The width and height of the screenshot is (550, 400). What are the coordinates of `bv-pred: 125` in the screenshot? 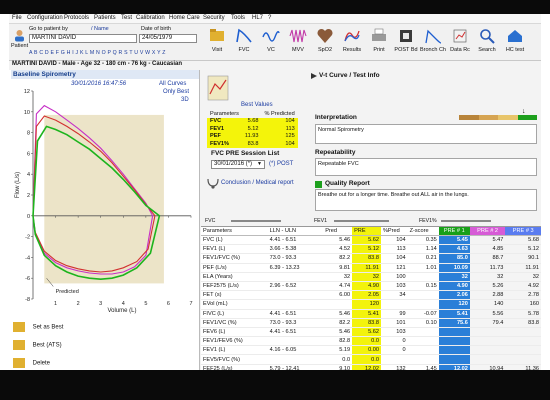 It's located at (279, 136).